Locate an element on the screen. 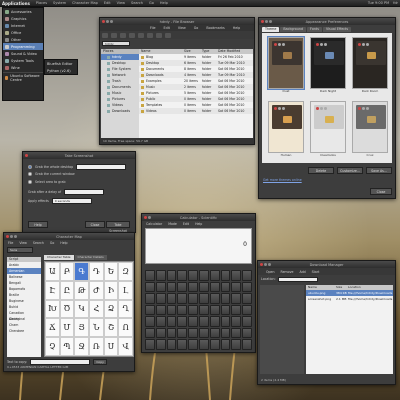  character-cell: Ա is located at coordinates (52, 271).